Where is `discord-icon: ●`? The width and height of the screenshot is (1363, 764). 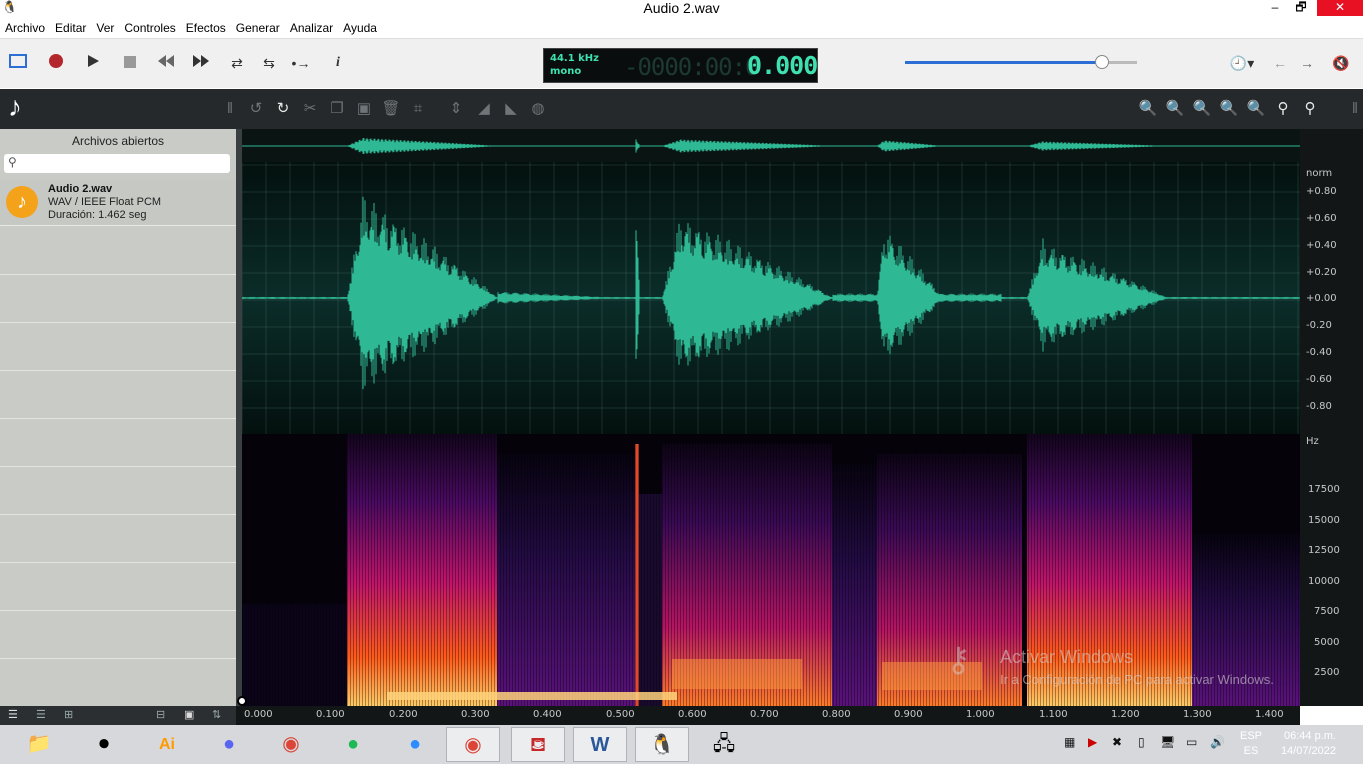 discord-icon: ● is located at coordinates (229, 744).